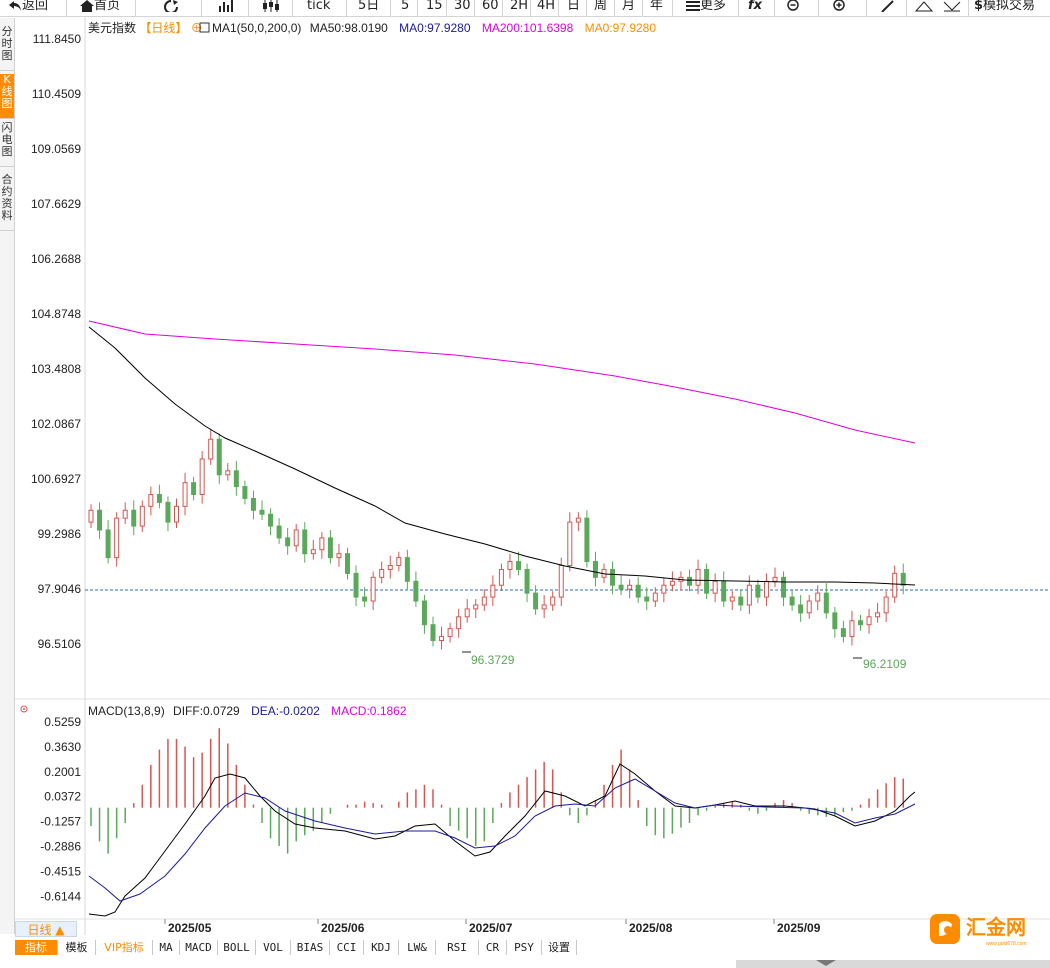 This screenshot has width=1050, height=968. I want to click on expand-down-button, so click(952, 8).